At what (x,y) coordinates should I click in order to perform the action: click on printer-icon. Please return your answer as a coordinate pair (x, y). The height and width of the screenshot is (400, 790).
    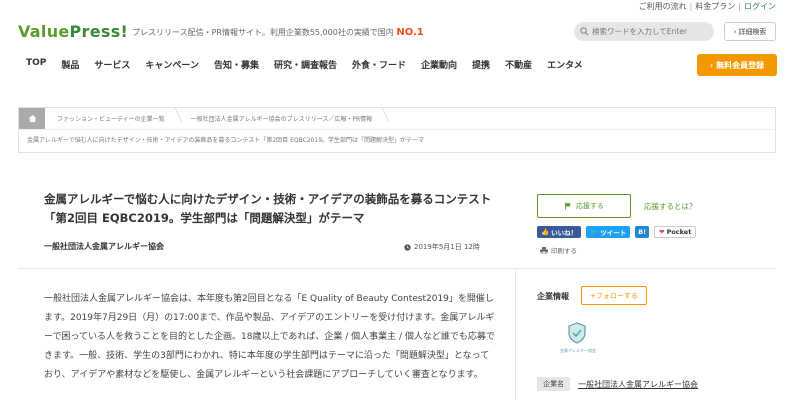
    Looking at the image, I should click on (544, 250).